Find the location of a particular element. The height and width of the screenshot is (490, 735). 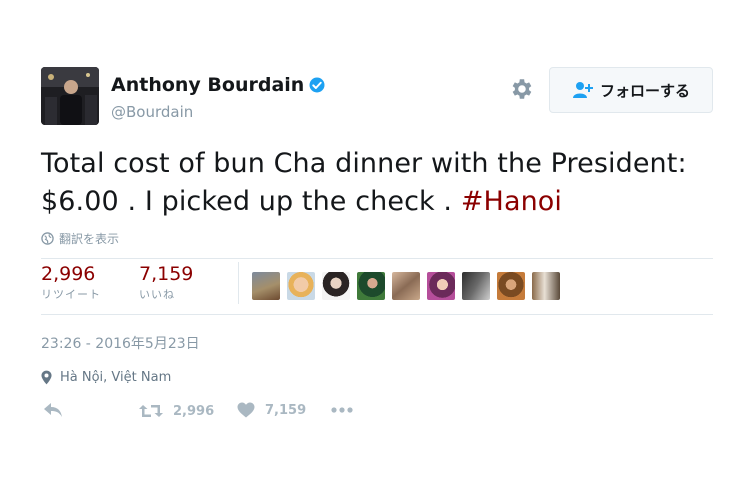

tweet-timestamp: 23:26 - 2016年5月23日 is located at coordinates (120, 343).